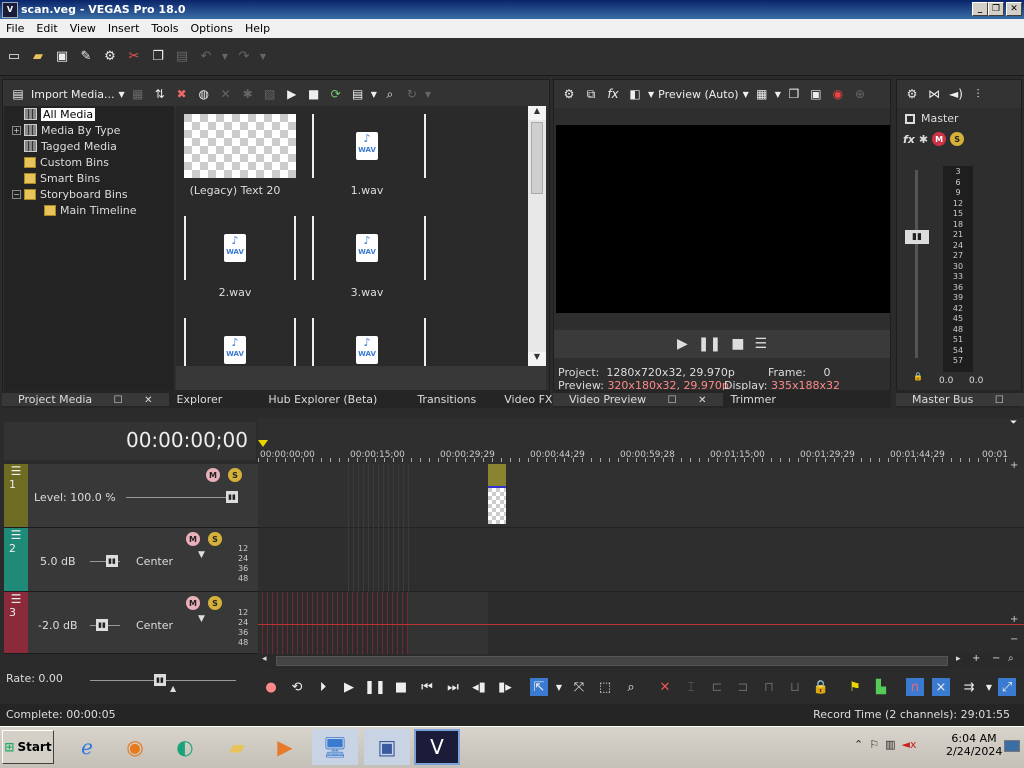 This screenshot has height=768, width=1024. I want to click on close-button: ✕, so click(1014, 9).